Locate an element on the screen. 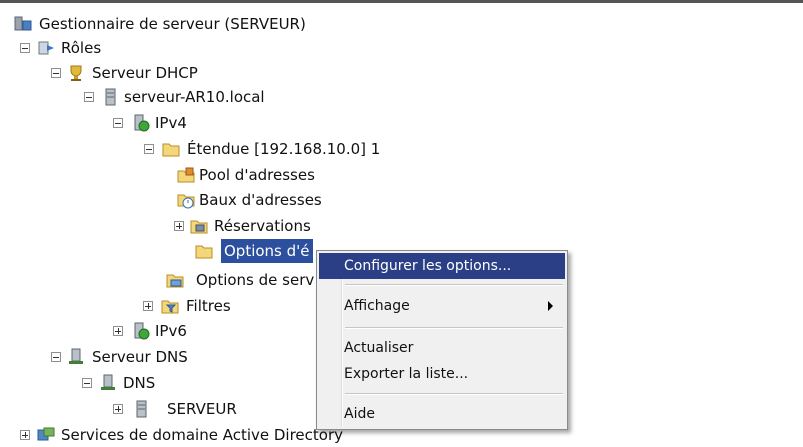  menu-item-refresh: Actualiser is located at coordinates (442, 348).